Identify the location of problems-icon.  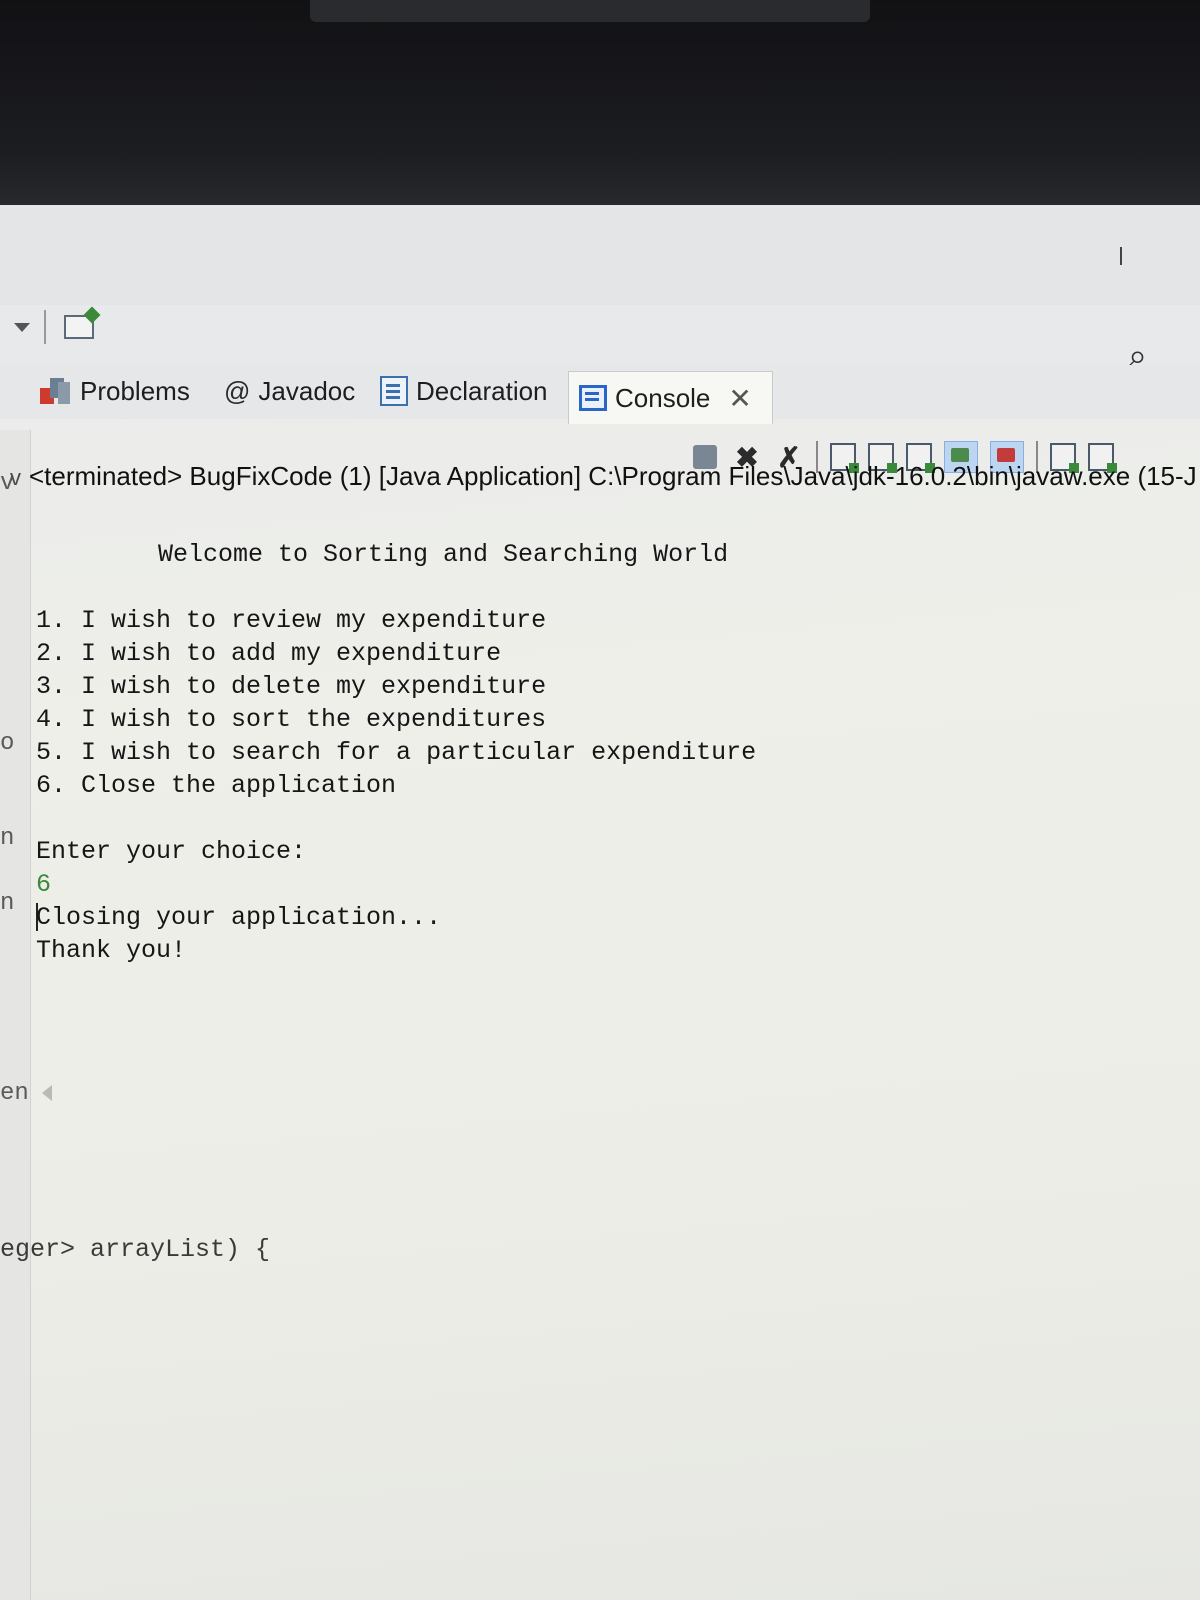
(55, 391).